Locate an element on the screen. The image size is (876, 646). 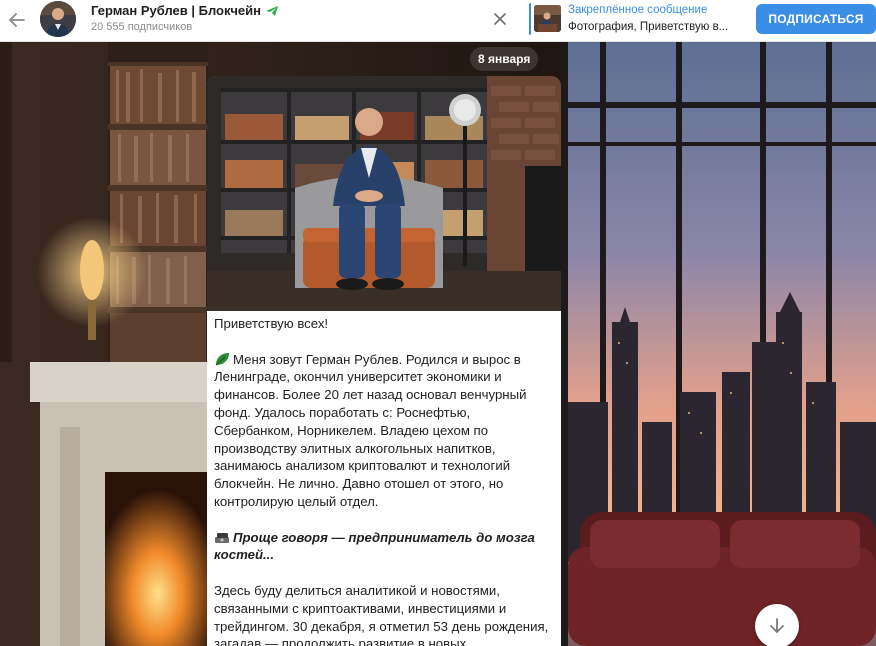
channel-title-text: Герман Рублев | Блокчейн is located at coordinates (176, 10).